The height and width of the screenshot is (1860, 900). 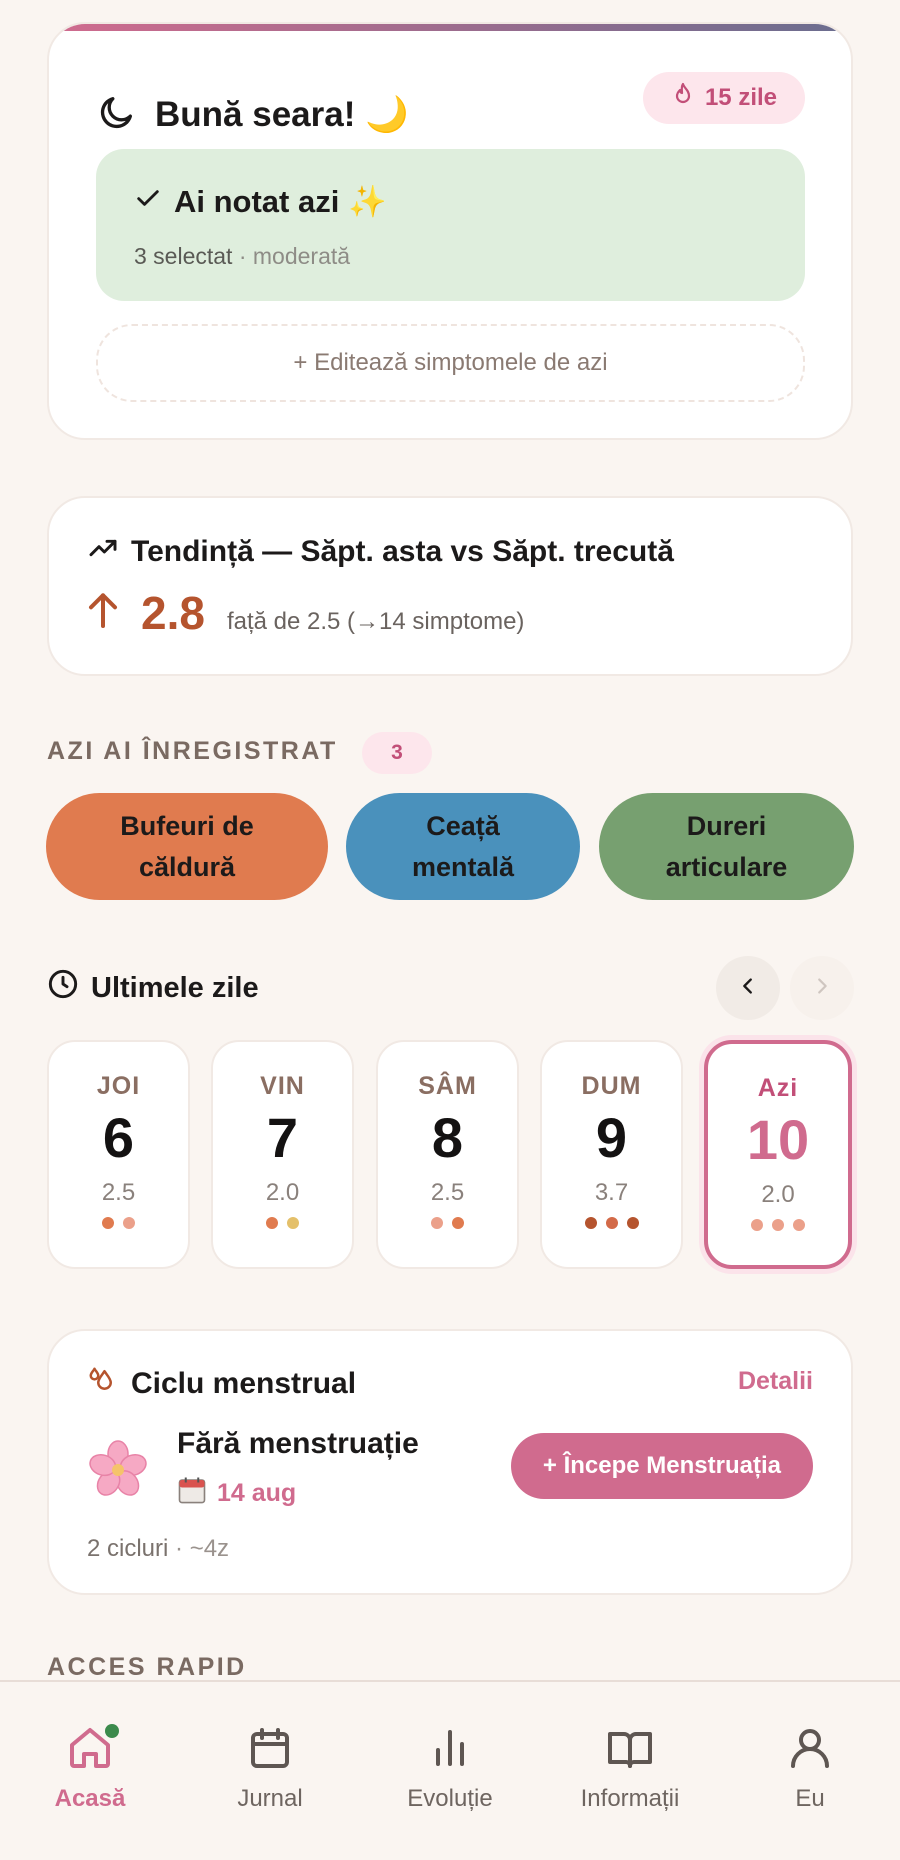 What do you see at coordinates (397, 753) in the screenshot?
I see `today-logged-count: 3` at bounding box center [397, 753].